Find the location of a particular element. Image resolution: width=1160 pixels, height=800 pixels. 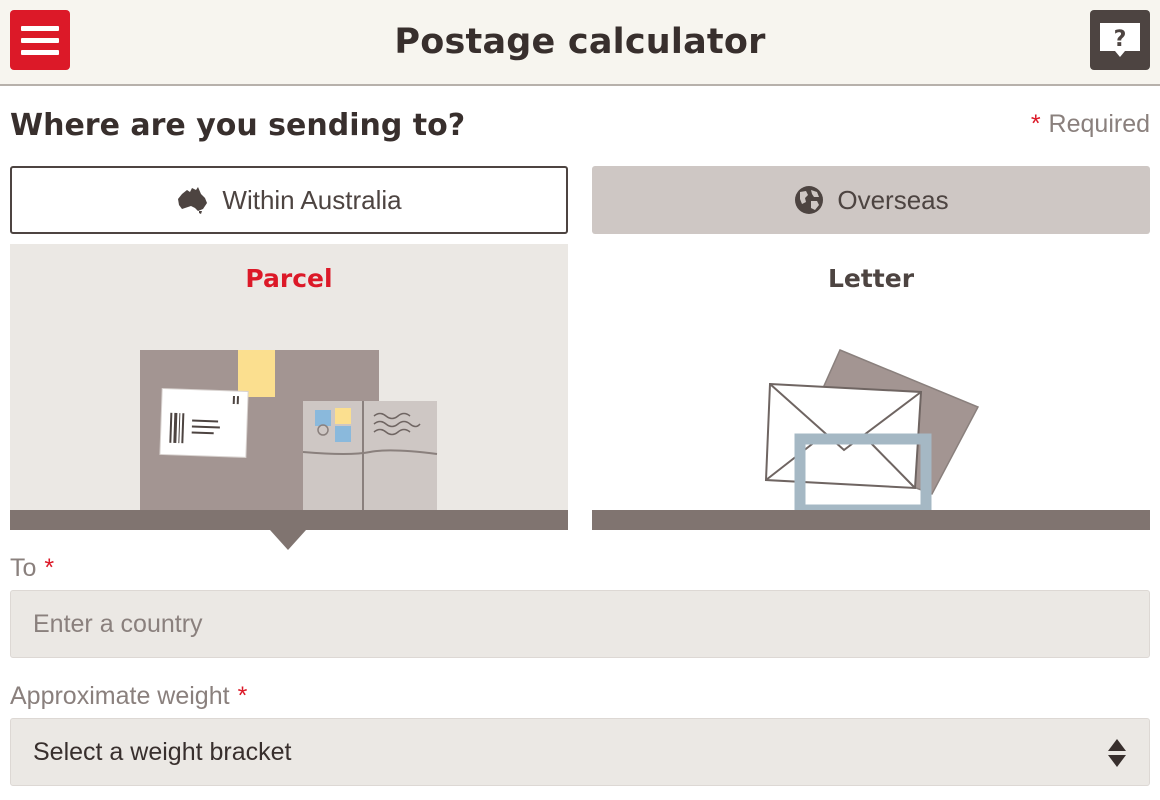

select-arrows-icon is located at coordinates (1117, 753).